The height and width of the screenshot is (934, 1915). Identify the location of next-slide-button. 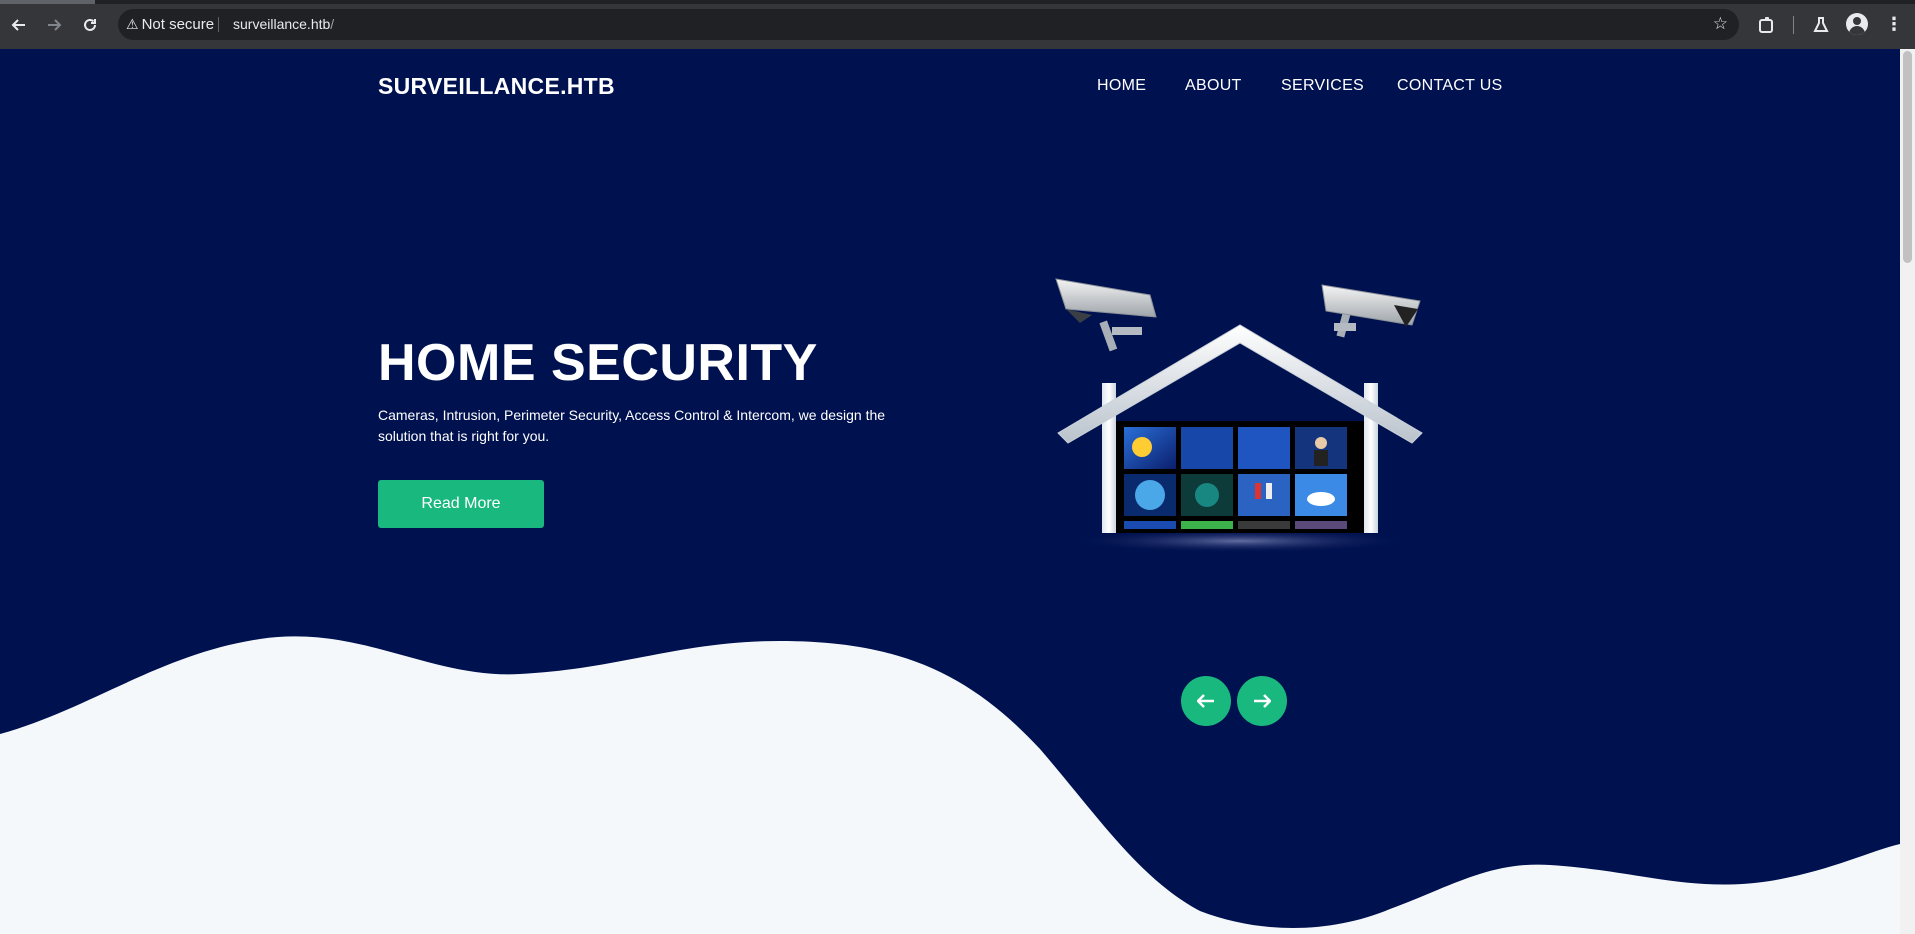
(1262, 701).